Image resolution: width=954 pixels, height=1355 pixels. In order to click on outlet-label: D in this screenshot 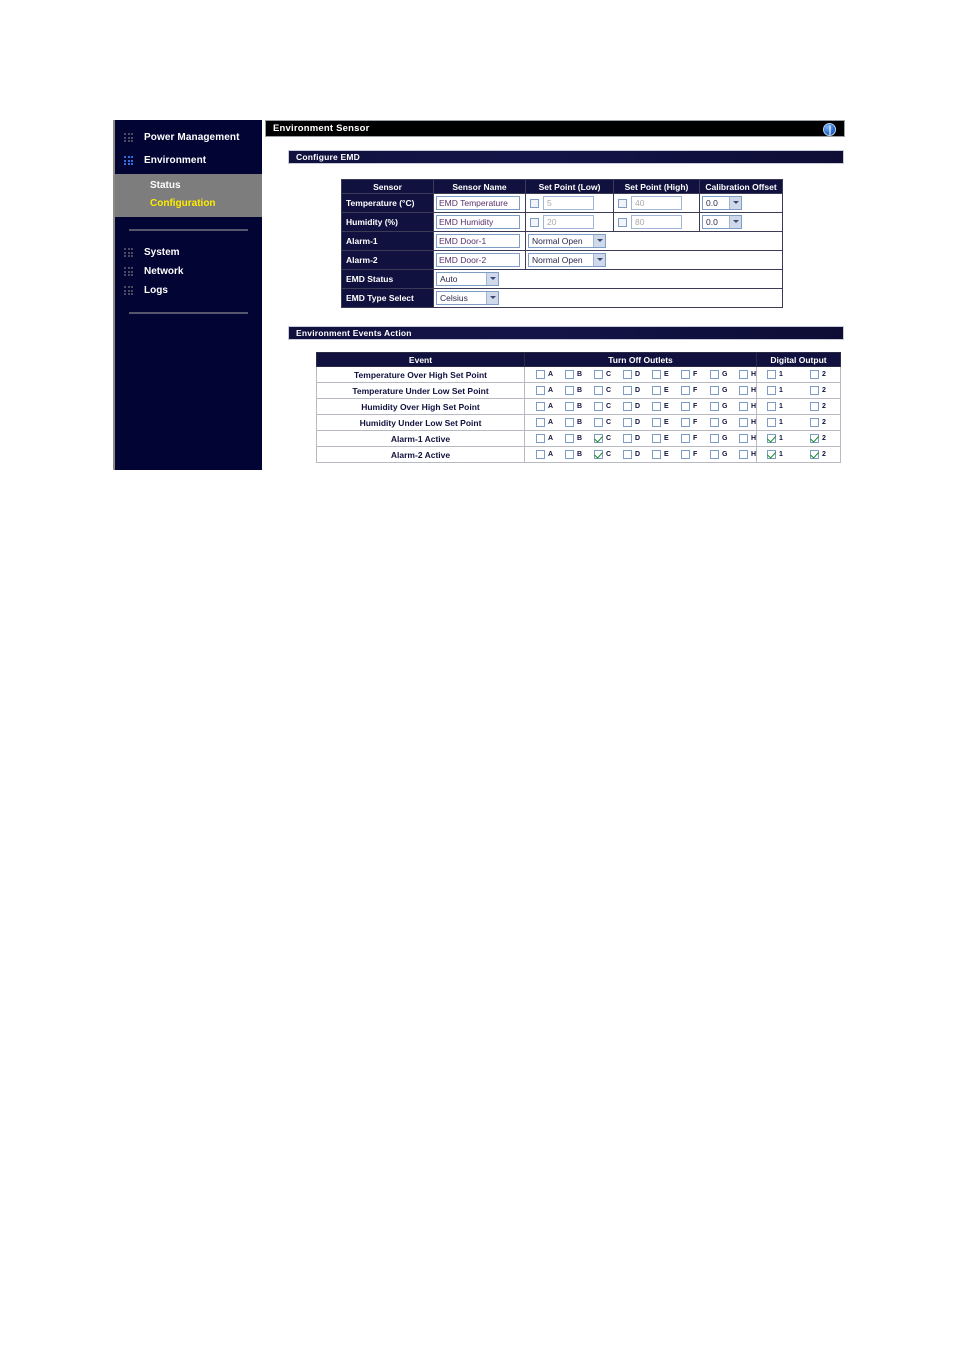, I will do `click(638, 454)`.